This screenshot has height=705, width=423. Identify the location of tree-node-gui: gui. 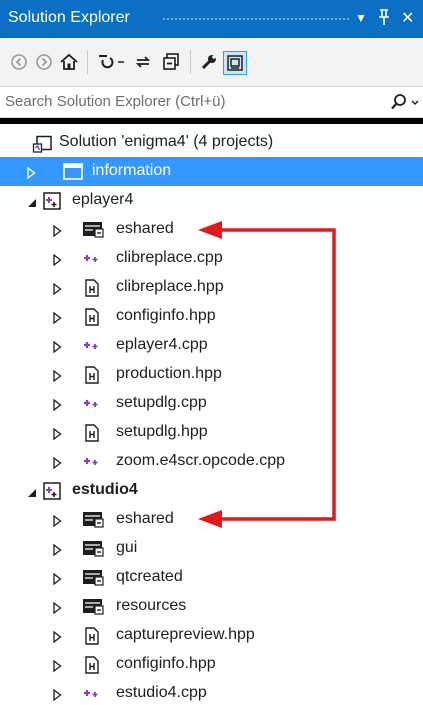
(211, 548).